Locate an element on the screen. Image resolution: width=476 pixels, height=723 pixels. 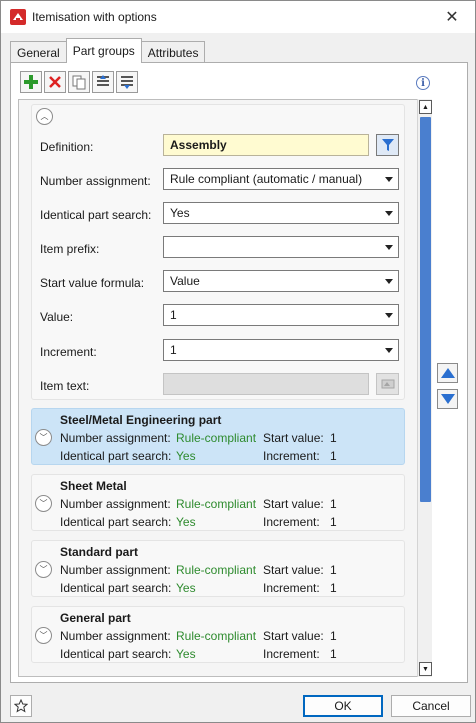
move-up-button is located at coordinates (103, 82).